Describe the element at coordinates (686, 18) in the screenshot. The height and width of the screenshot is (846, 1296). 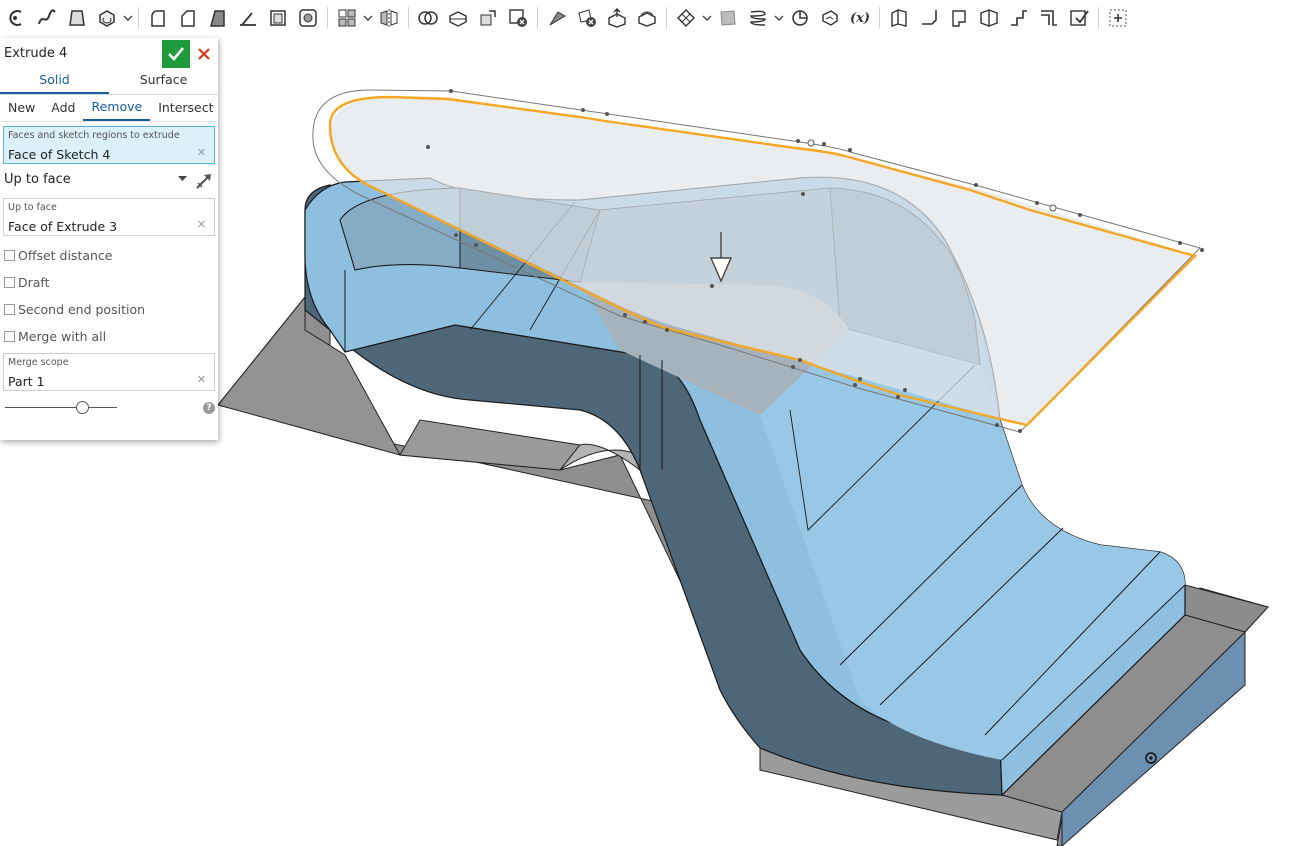
I see `mesh-icon` at that location.